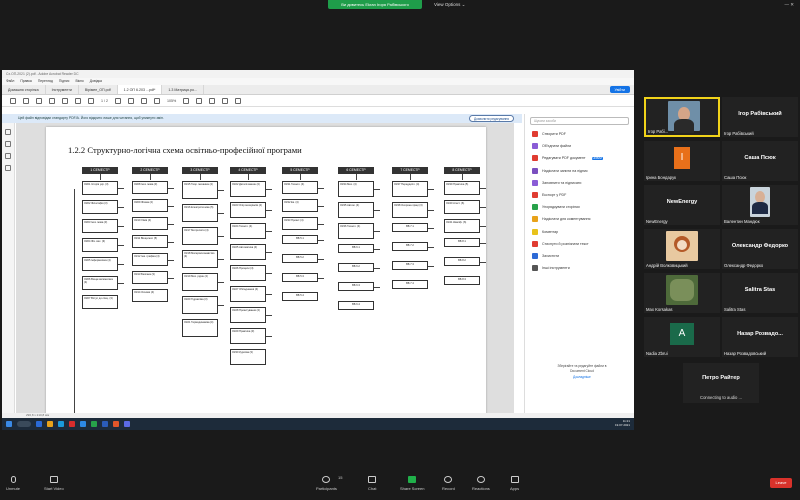 This screenshot has width=800, height=500. I want to click on comment-icon, so click(199, 100).